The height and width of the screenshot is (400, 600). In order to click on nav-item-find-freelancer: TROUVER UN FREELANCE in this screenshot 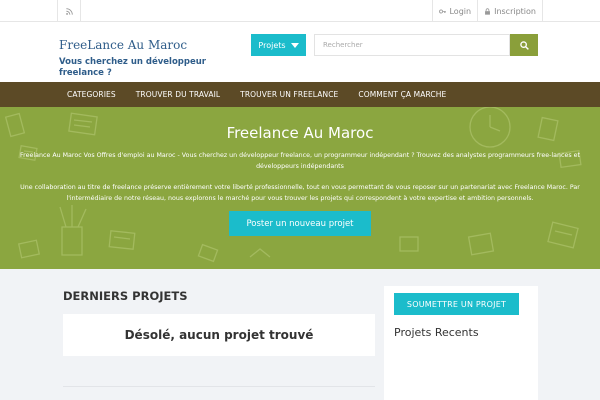, I will do `click(289, 94)`.